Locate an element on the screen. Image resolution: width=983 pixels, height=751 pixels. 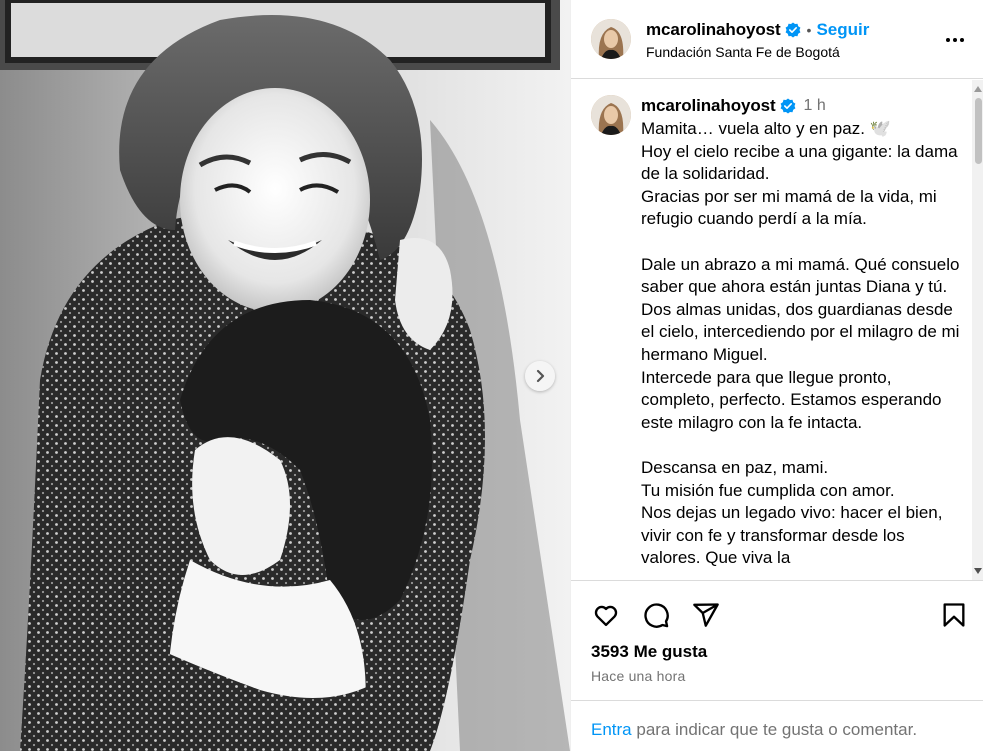
author-username: mcarolinahoyost is located at coordinates (713, 30).